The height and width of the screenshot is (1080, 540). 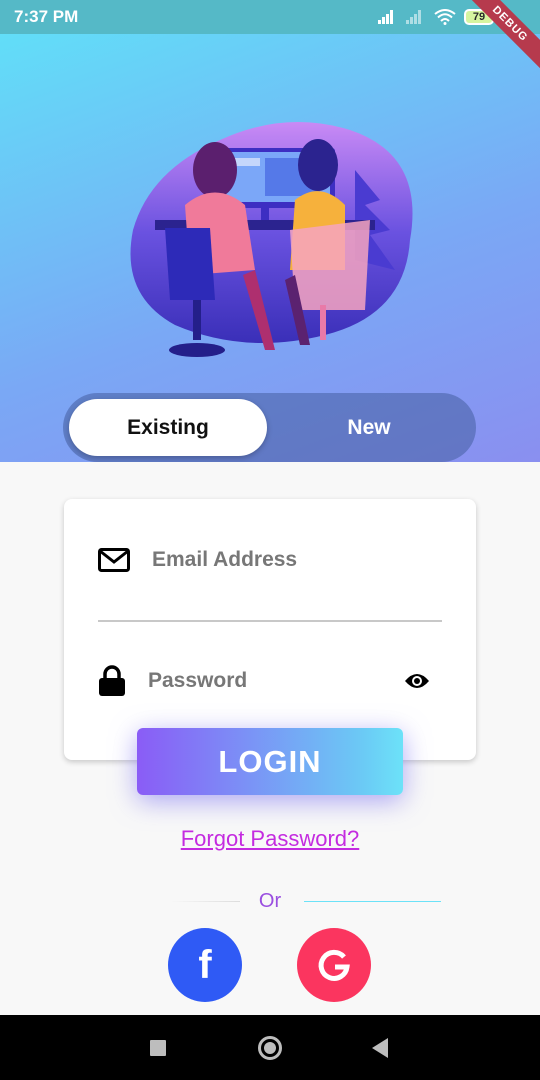 I want to click on eye-icon, so click(x=417, y=681).